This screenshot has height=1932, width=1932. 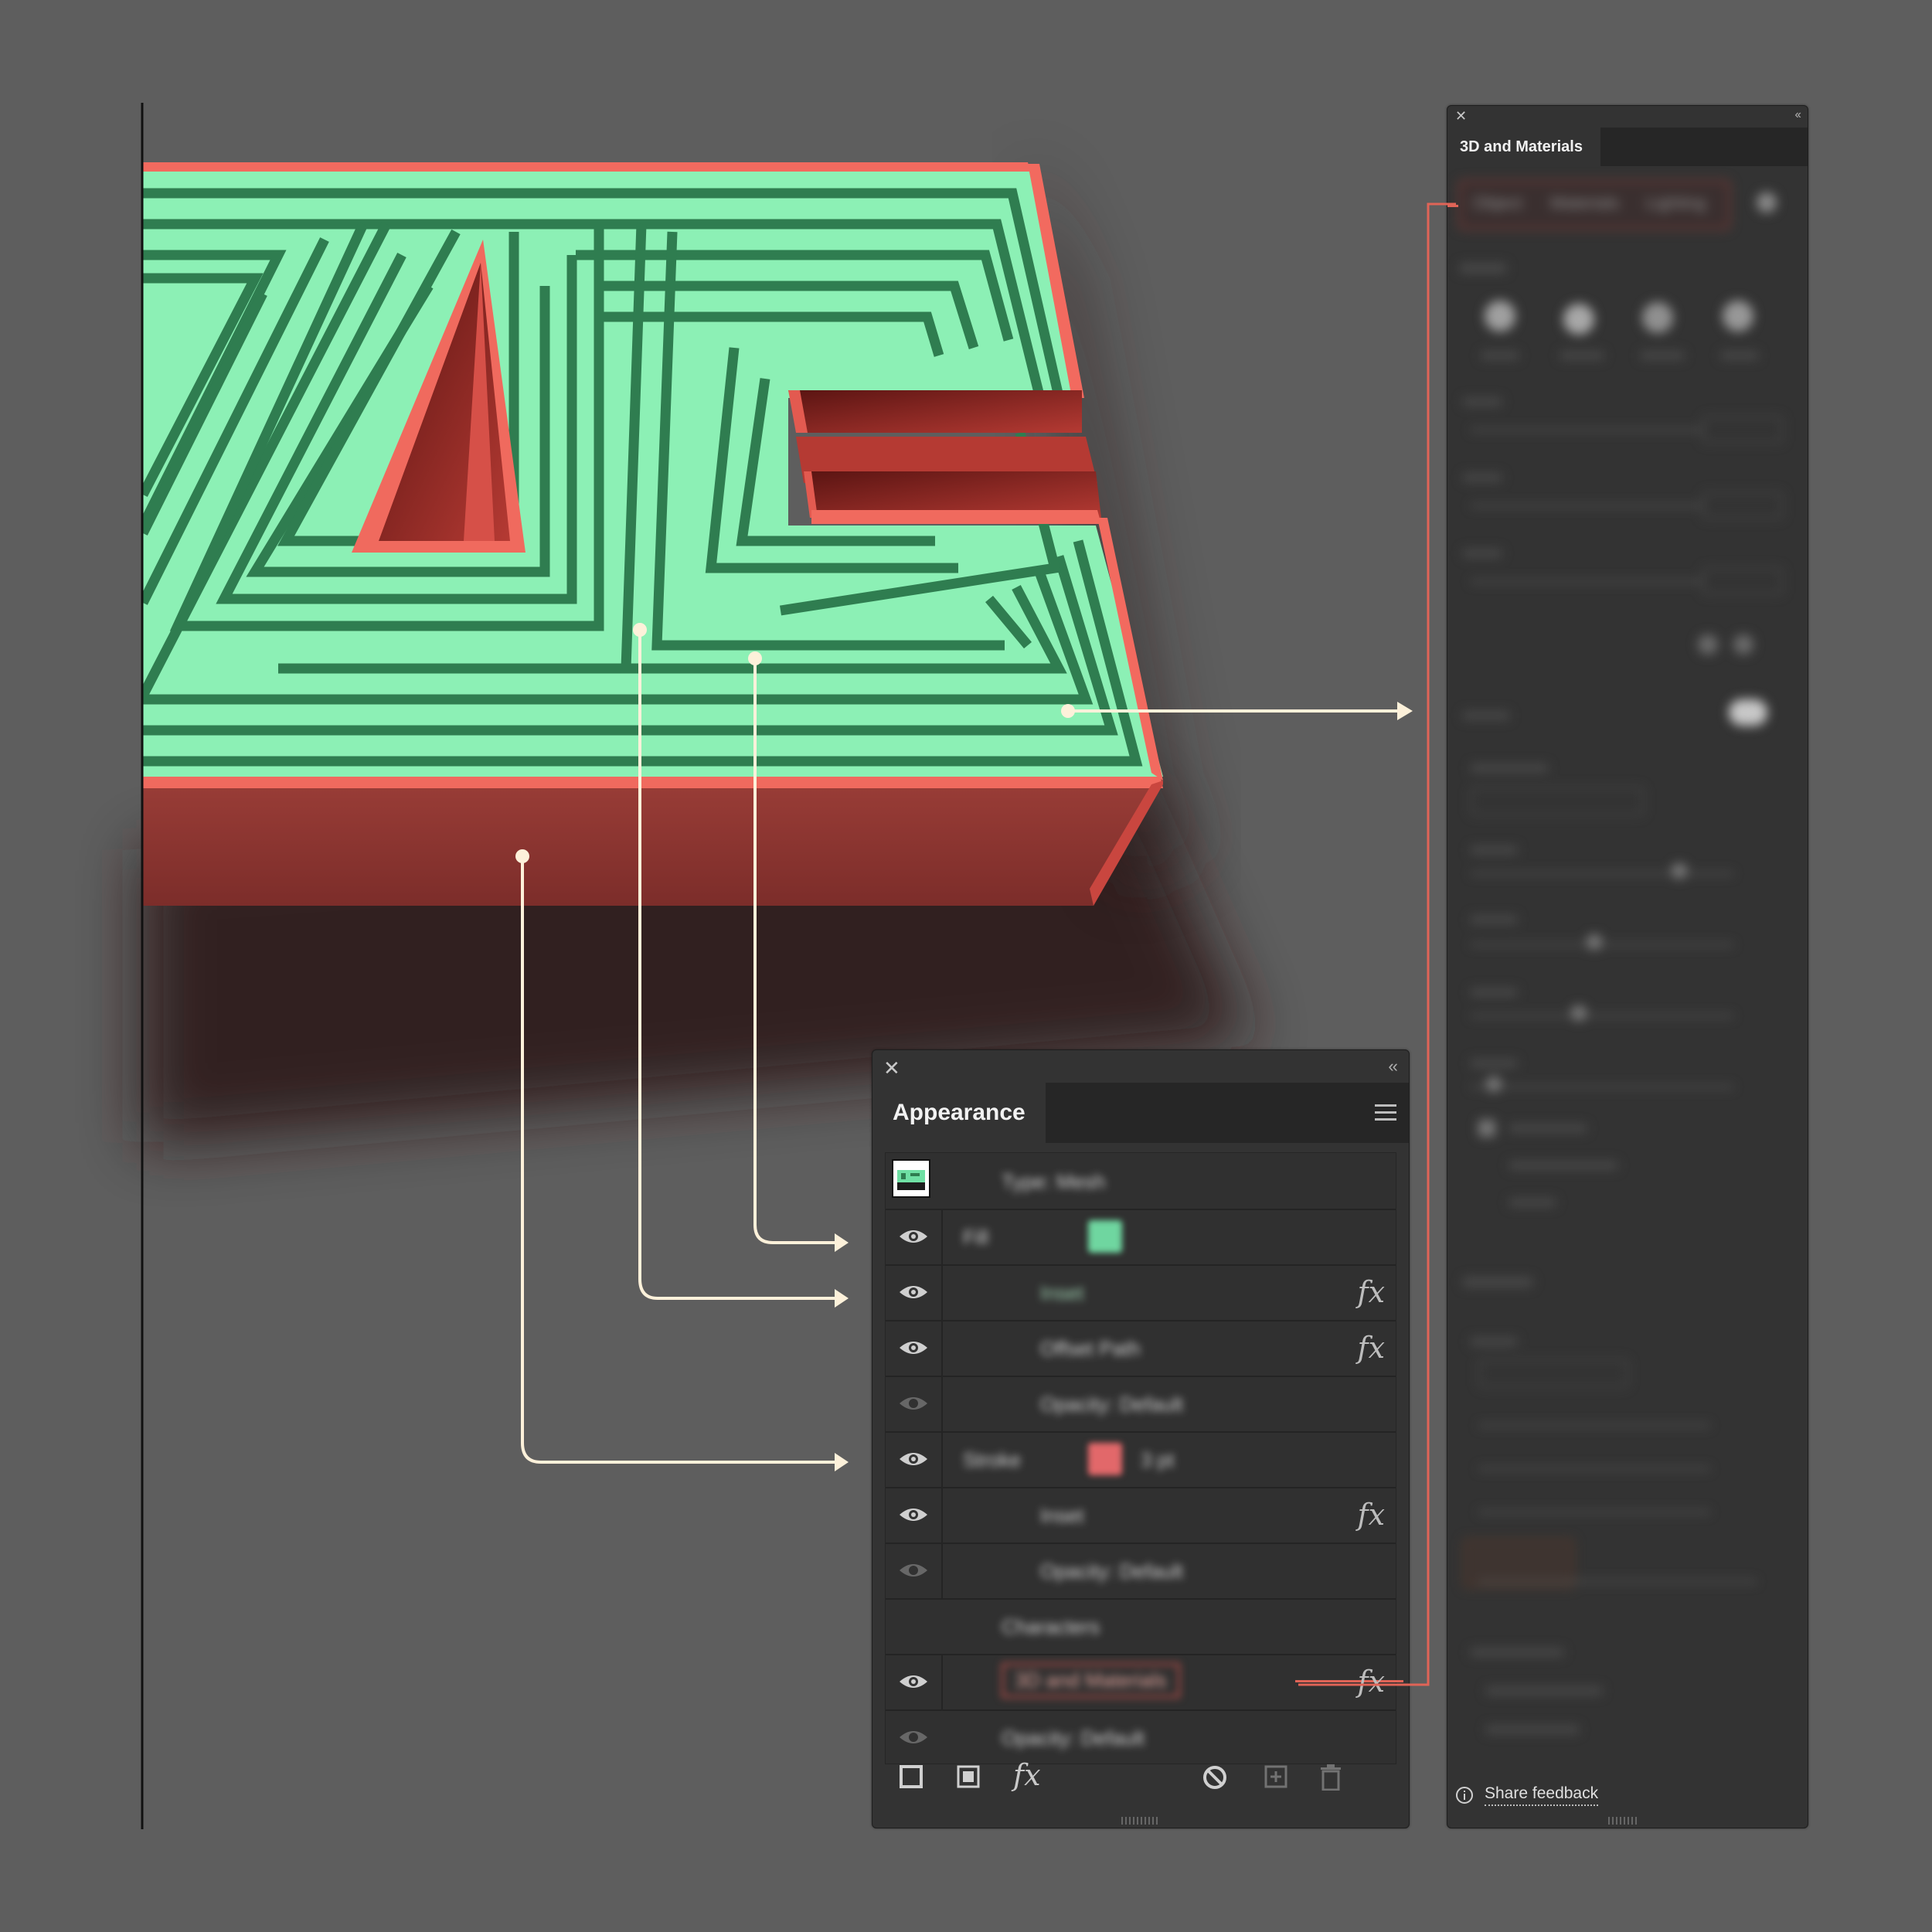 What do you see at coordinates (1091, 1681) in the screenshot?
I see `appearance-row-label: 3D and Materials` at bounding box center [1091, 1681].